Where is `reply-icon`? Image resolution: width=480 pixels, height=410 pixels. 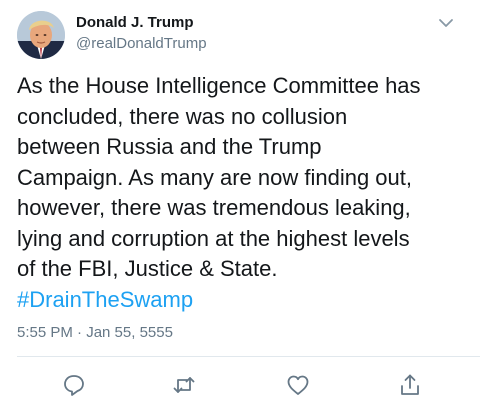
reply-icon is located at coordinates (74, 385).